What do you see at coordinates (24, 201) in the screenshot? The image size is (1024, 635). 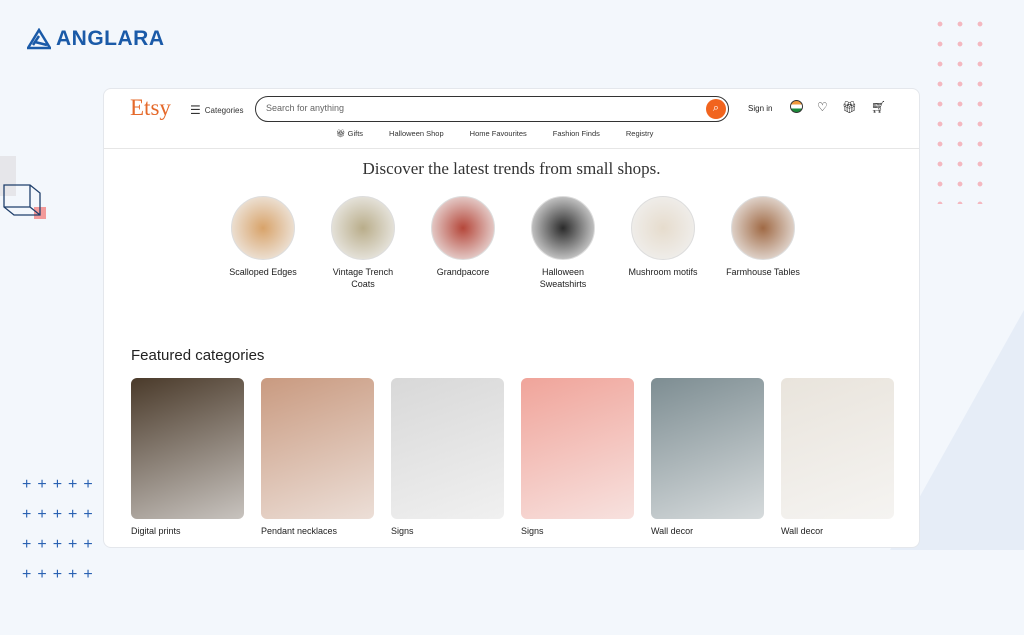 I see `cube-icon` at bounding box center [24, 201].